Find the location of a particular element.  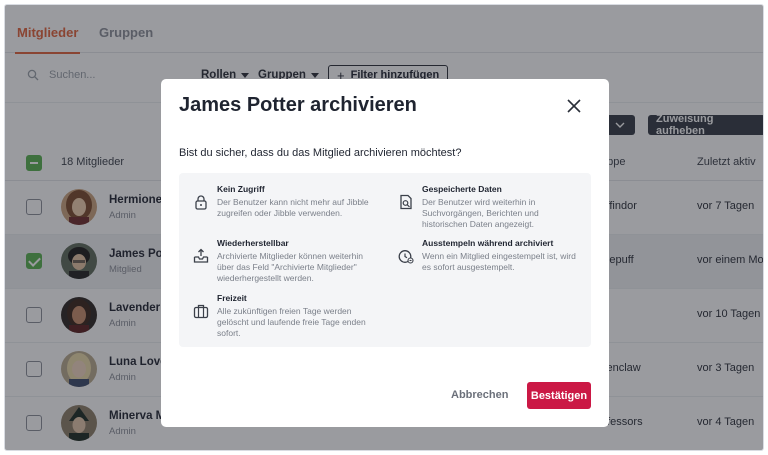

info-title: Kein Zugriff is located at coordinates (241, 189).